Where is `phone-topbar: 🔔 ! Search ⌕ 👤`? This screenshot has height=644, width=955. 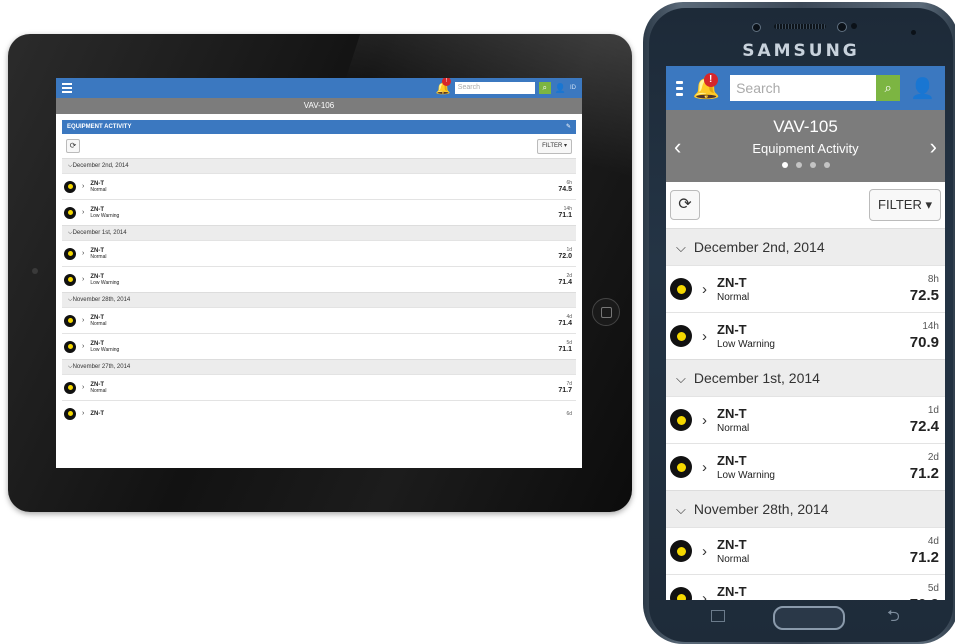
phone-topbar: 🔔 ! Search ⌕ 👤 is located at coordinates (805, 88).